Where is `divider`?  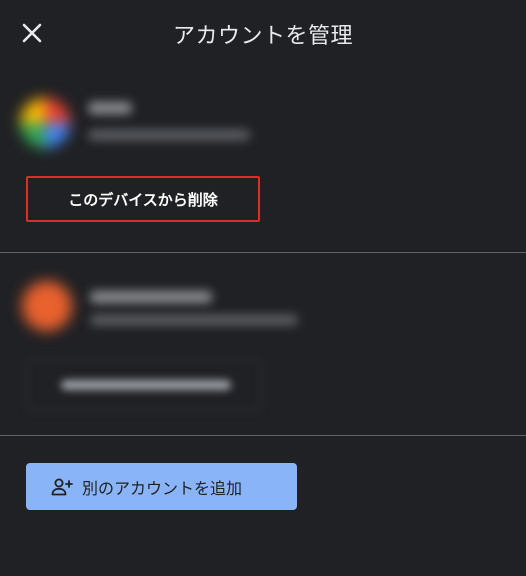
divider is located at coordinates (263, 435).